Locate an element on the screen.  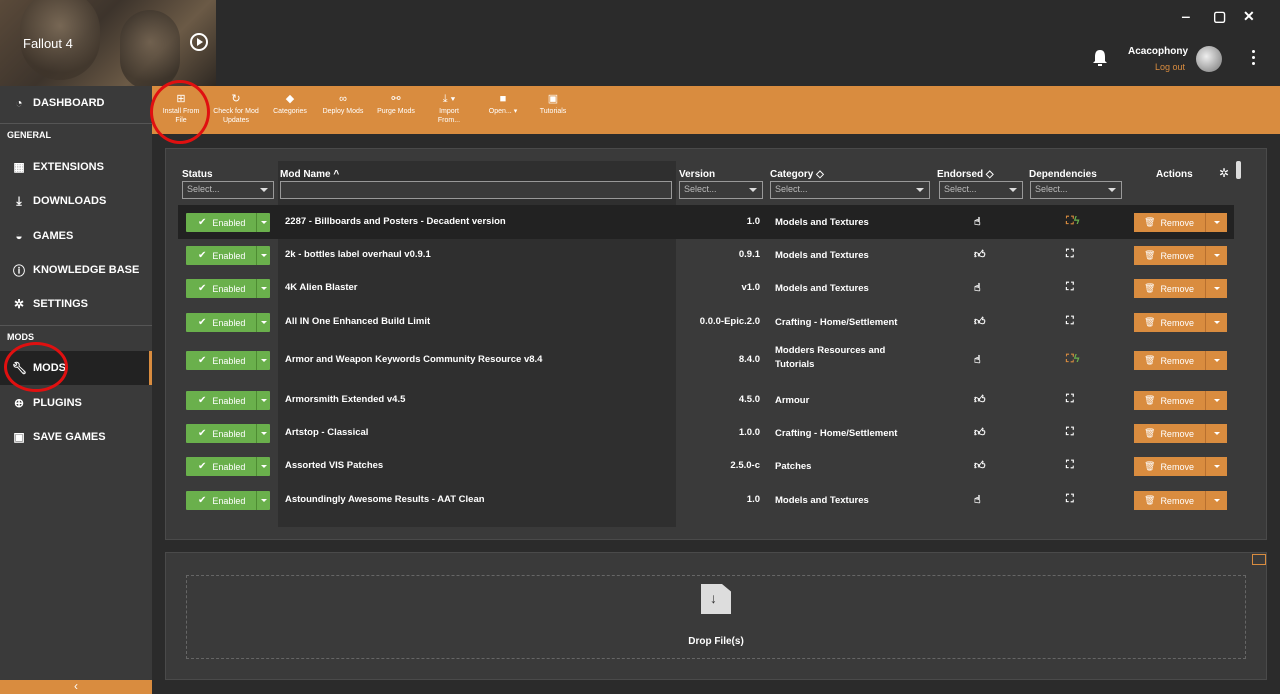
play-icon is located at coordinates (199, 42).